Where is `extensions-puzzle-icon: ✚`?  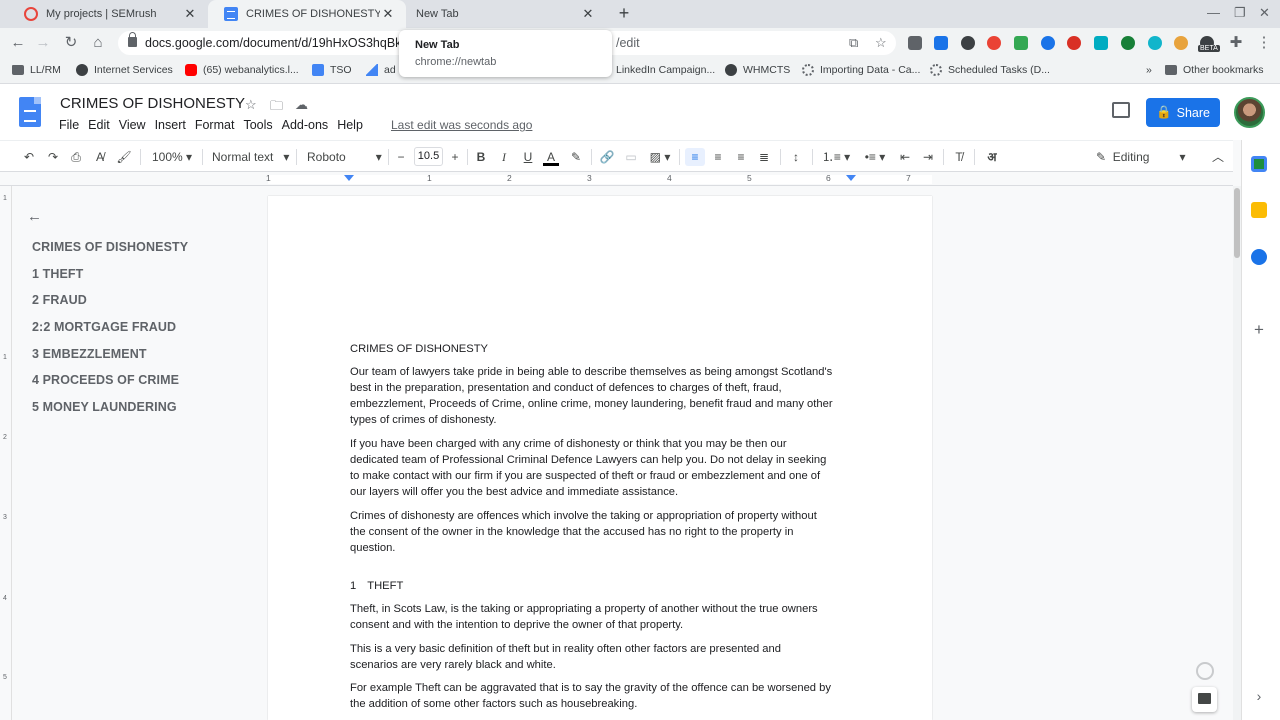
extensions-puzzle-icon: ✚ is located at coordinates (1236, 43).